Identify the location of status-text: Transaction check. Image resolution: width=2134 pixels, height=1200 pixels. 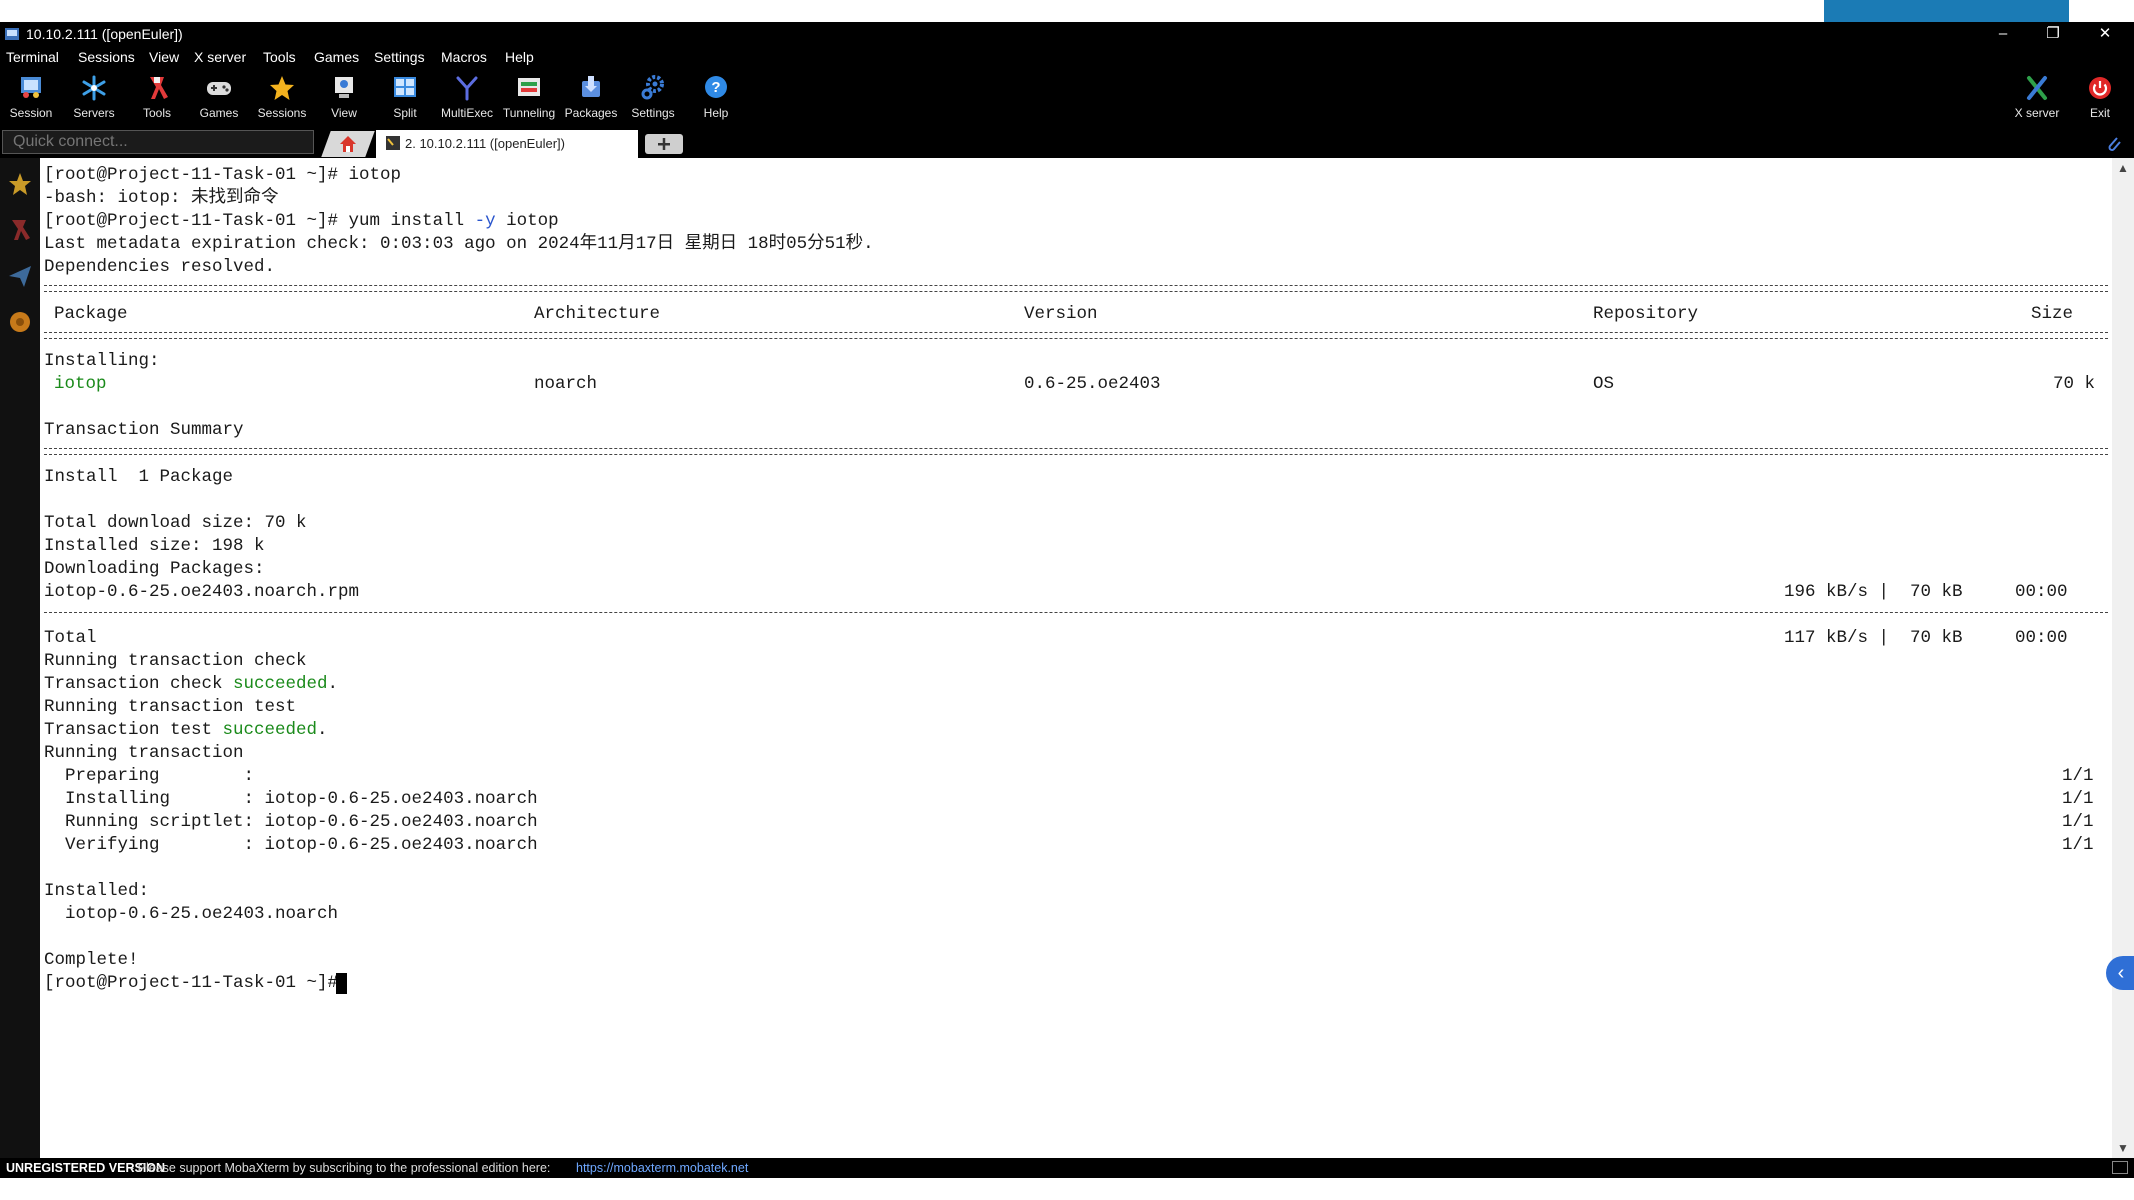
(139, 684).